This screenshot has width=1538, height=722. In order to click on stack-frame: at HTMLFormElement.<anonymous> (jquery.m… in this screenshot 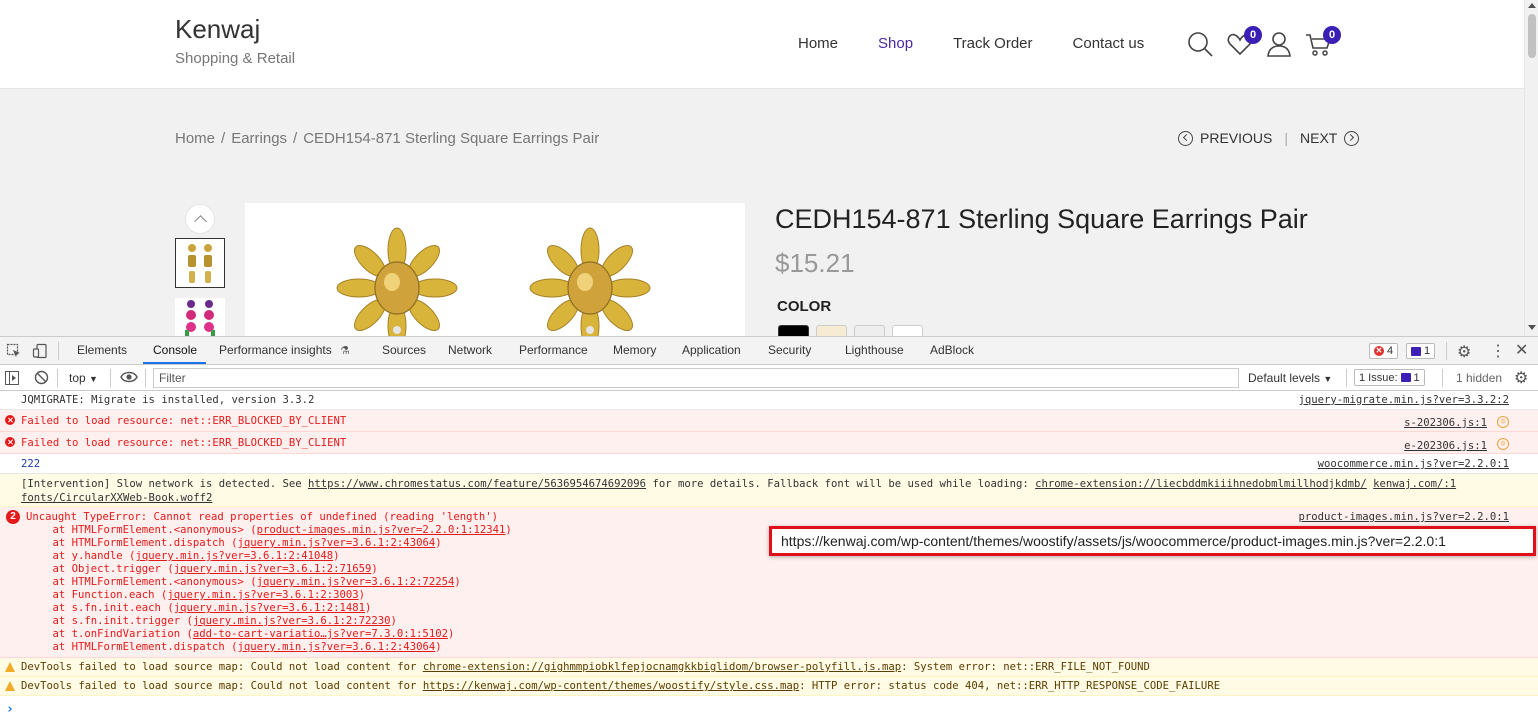, I will do `click(244, 582)`.